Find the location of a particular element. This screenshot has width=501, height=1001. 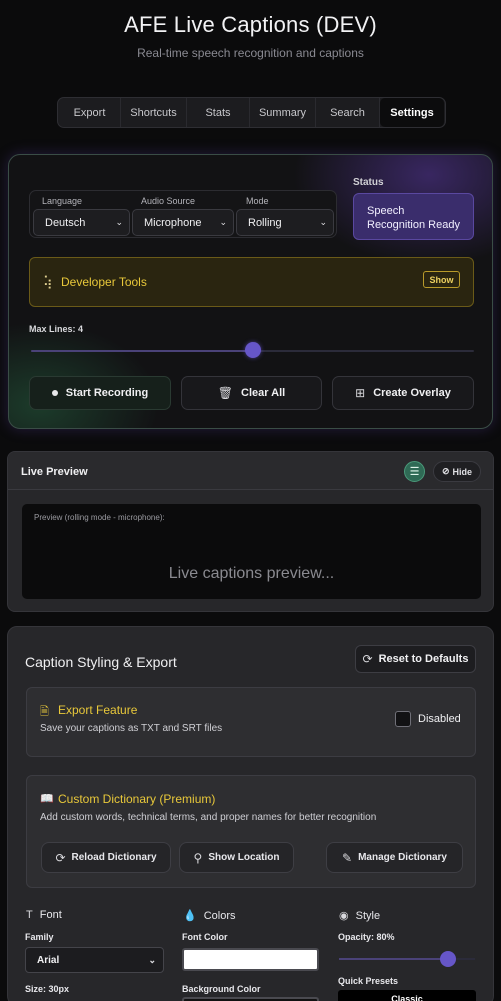

mode-label: Mode is located at coordinates (257, 201).